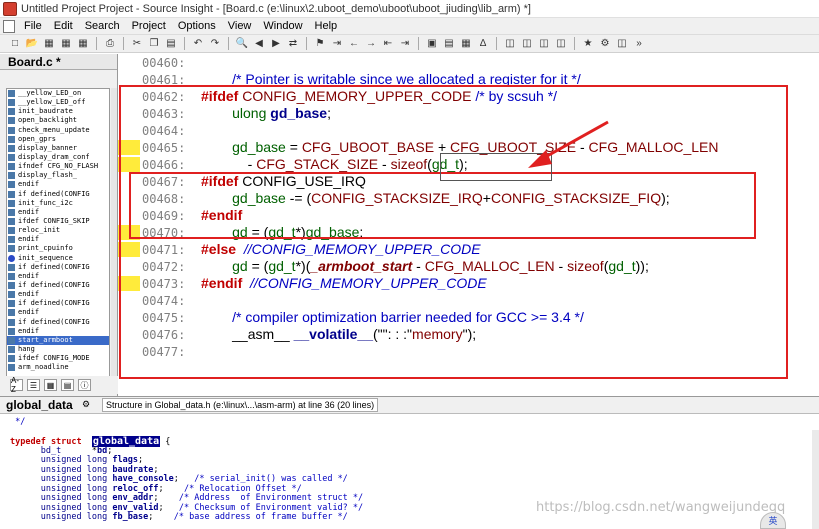  What do you see at coordinates (449, 43) in the screenshot?
I see `browse-icon: ▤` at bounding box center [449, 43].